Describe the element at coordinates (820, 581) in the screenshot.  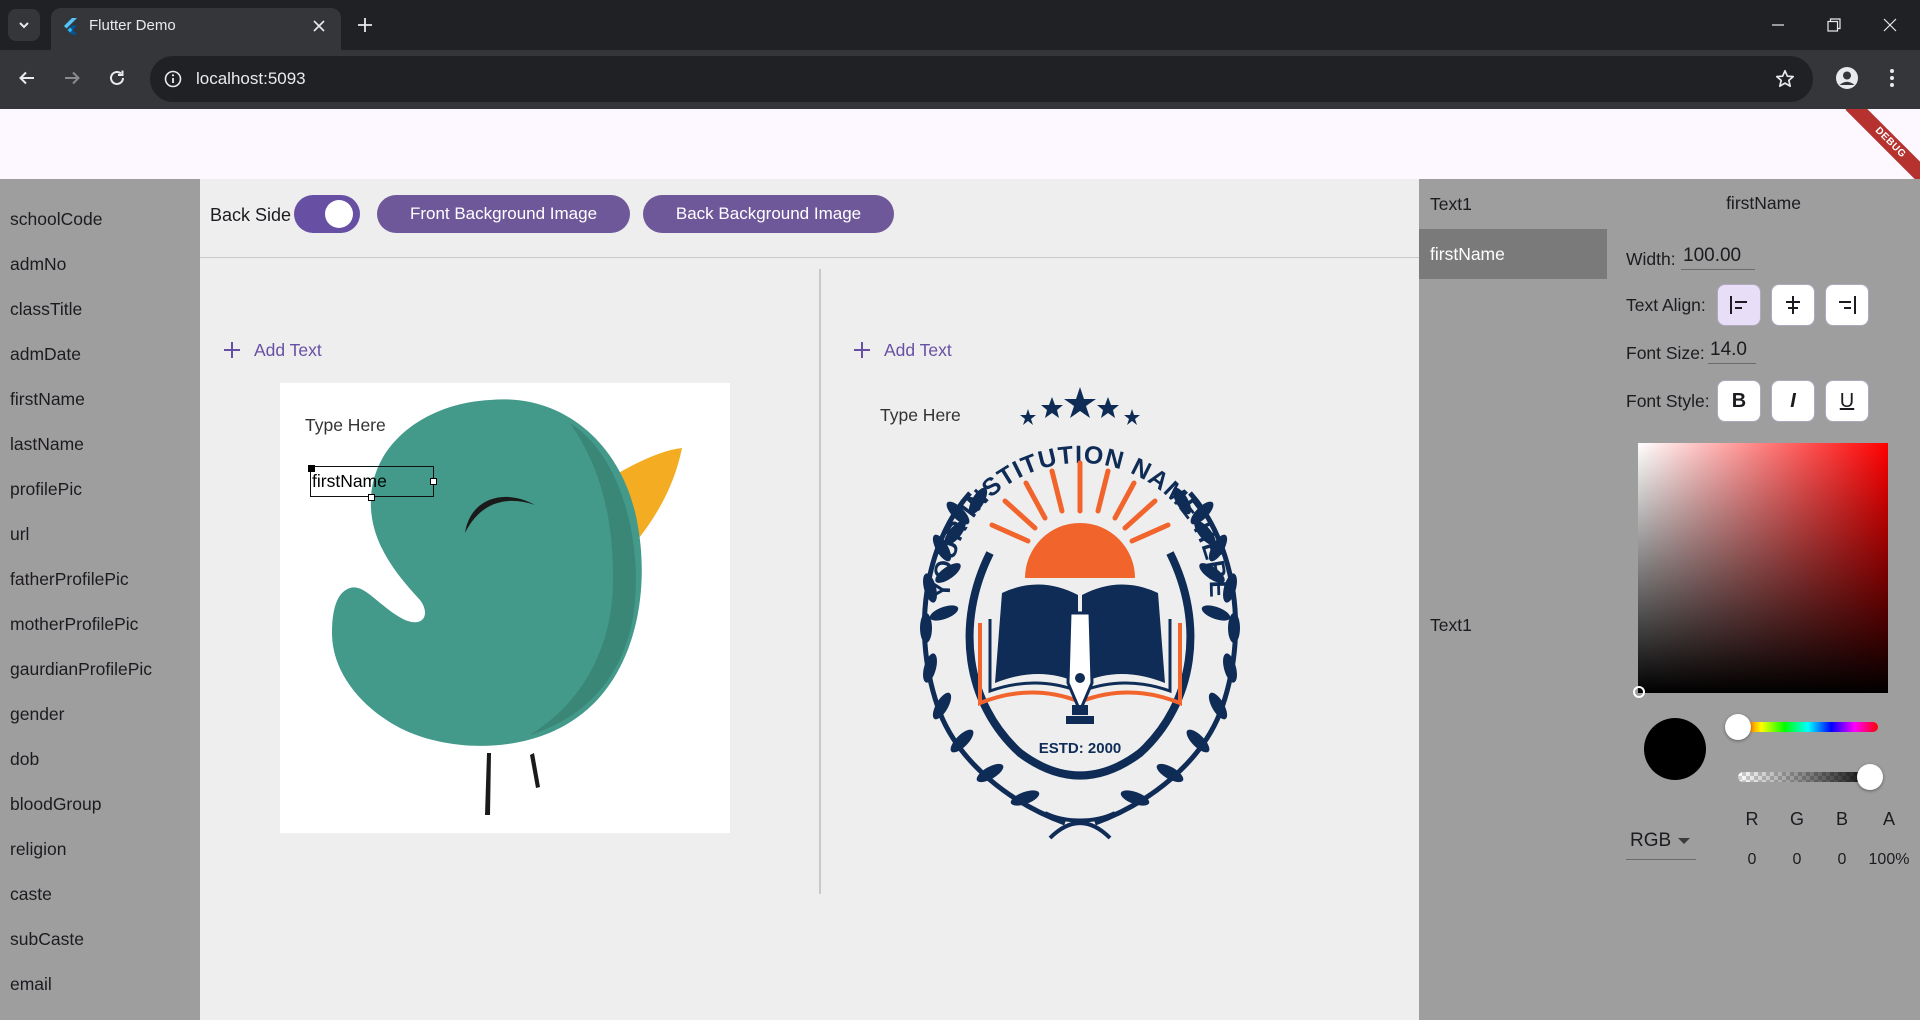
I see `side-divider` at that location.